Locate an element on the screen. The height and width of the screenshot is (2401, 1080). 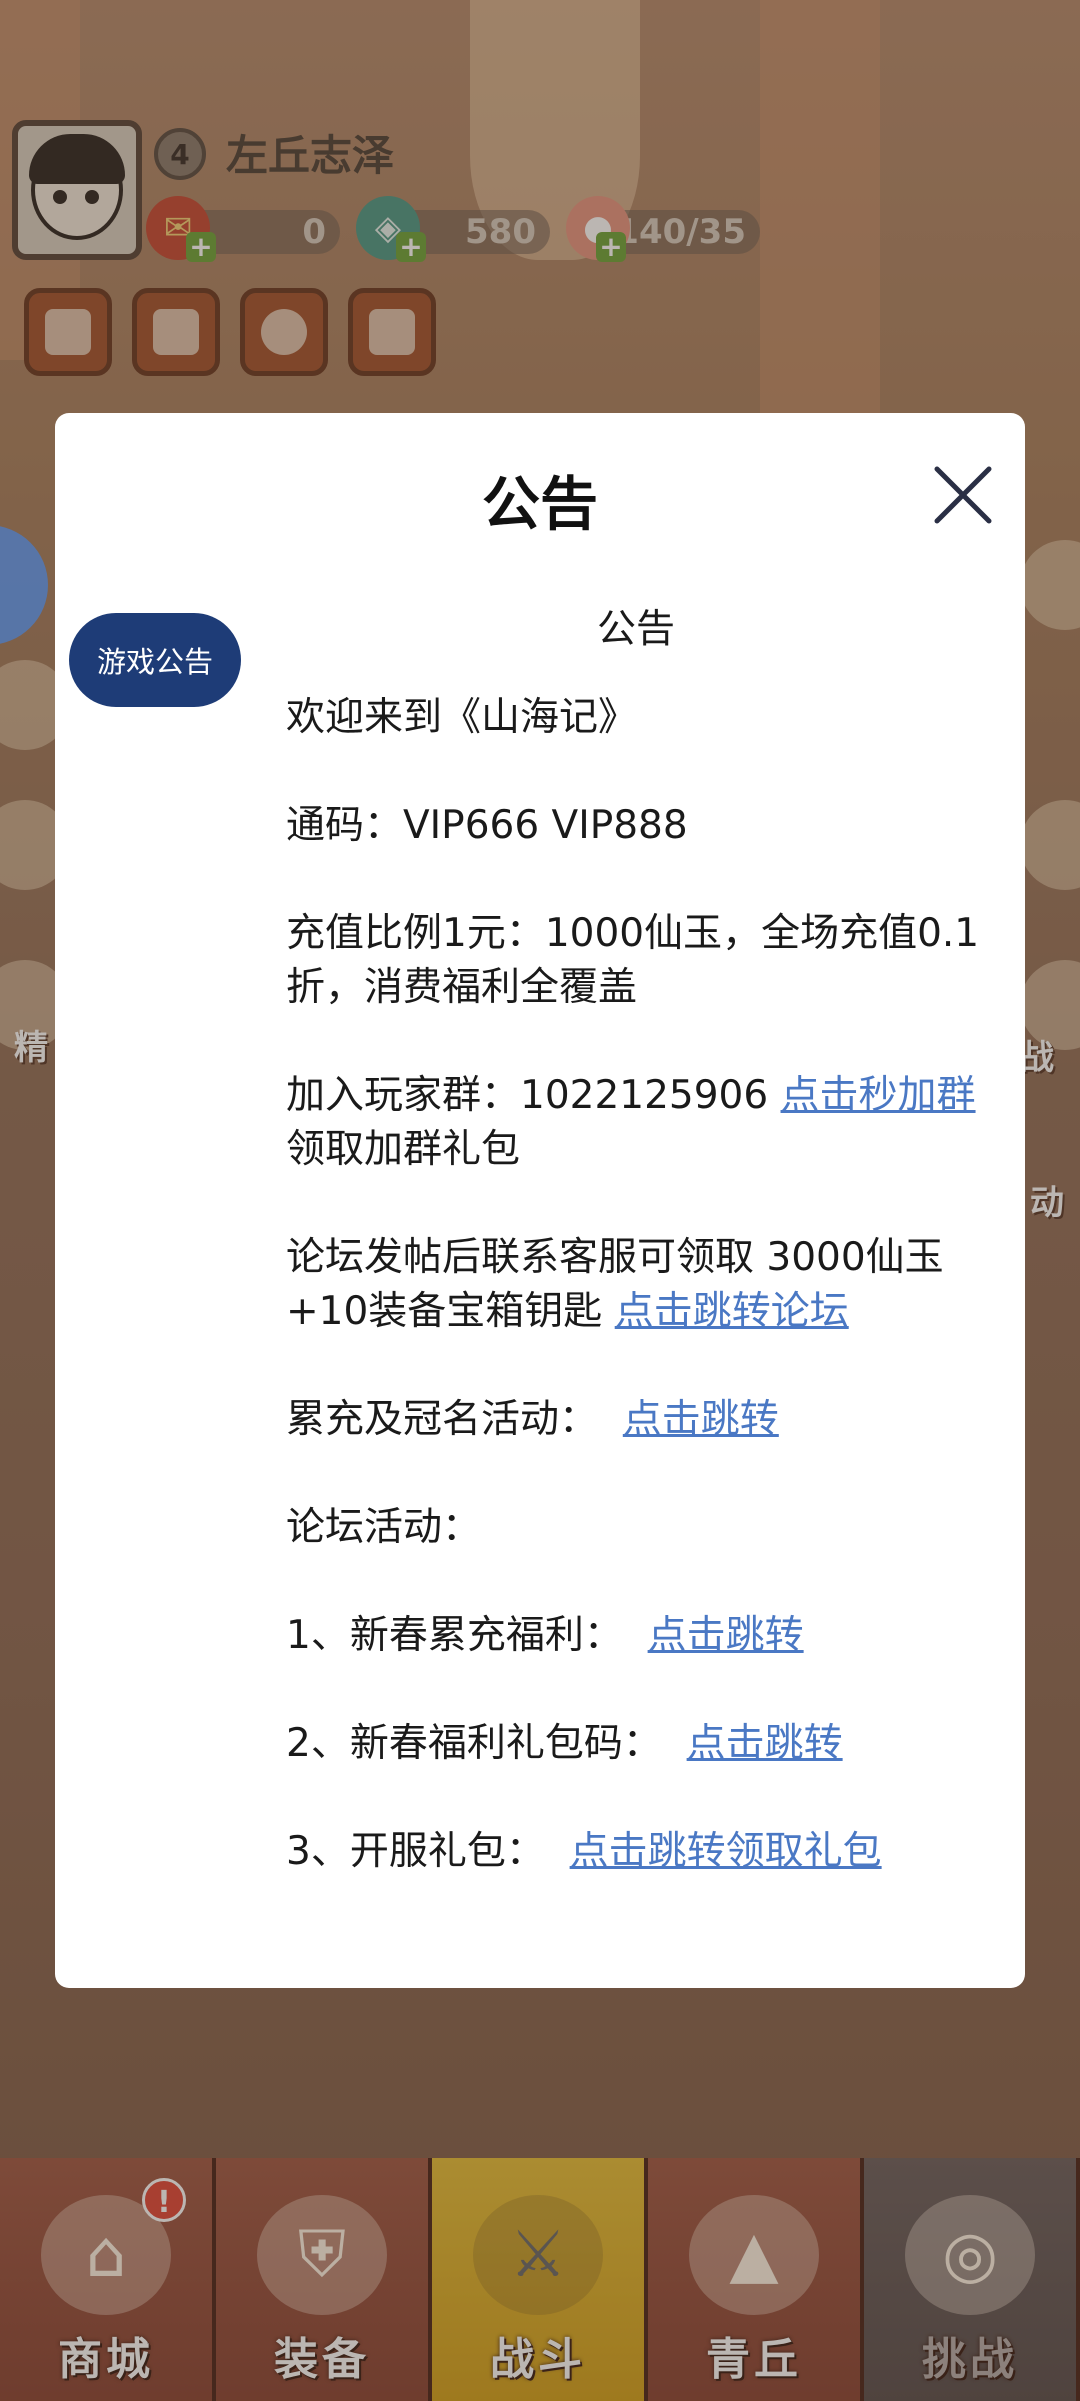
forum-event-item: 3、开服礼包： 点击跳转领取礼包 is located at coordinates (636, 1852).